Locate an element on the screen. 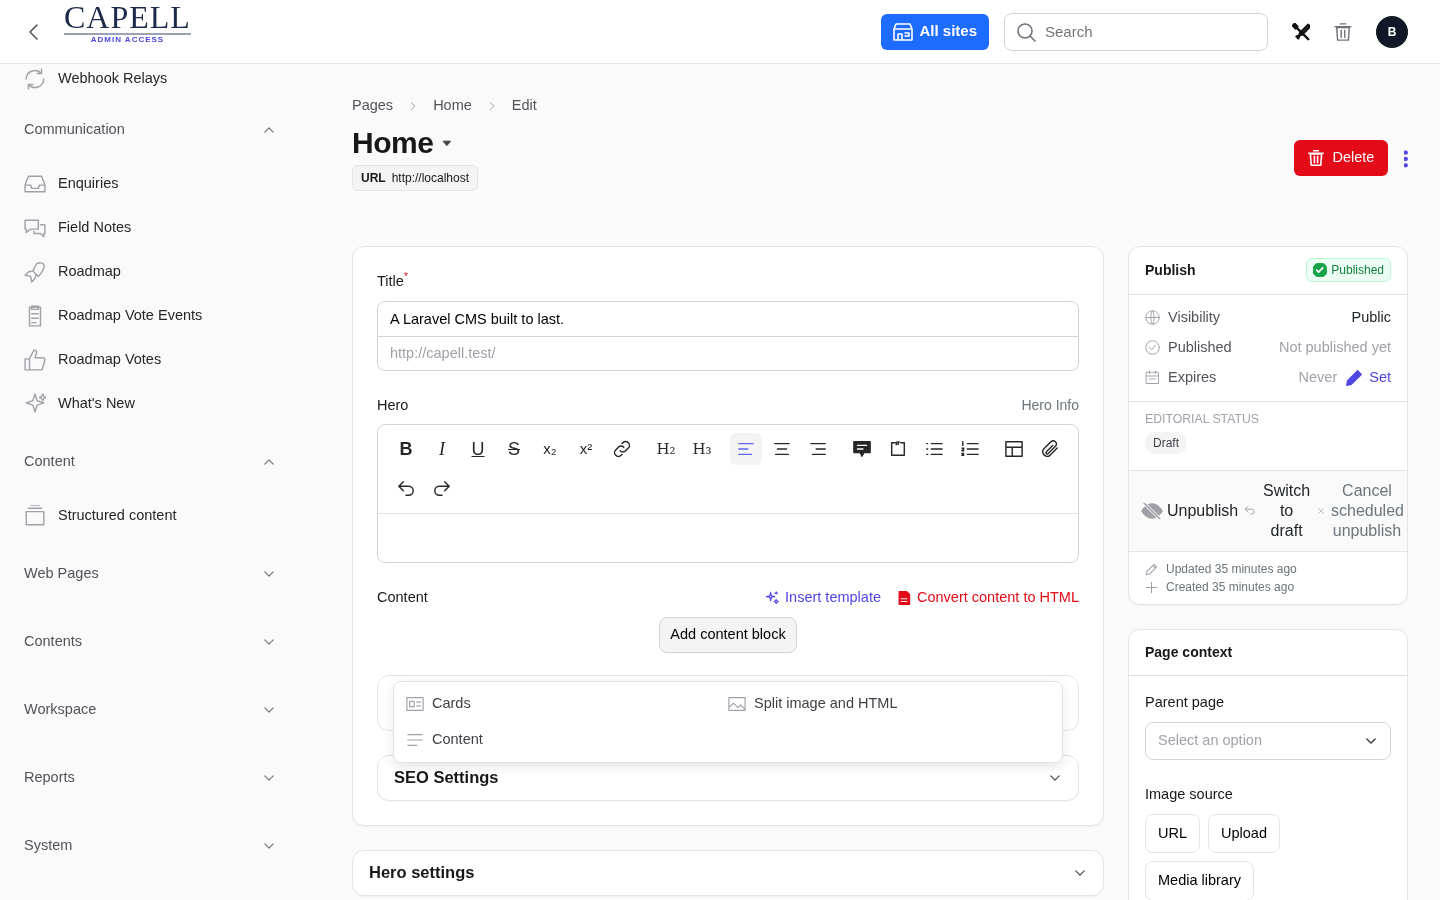 The width and height of the screenshot is (1440, 900). delete-button: Delete is located at coordinates (1341, 157).